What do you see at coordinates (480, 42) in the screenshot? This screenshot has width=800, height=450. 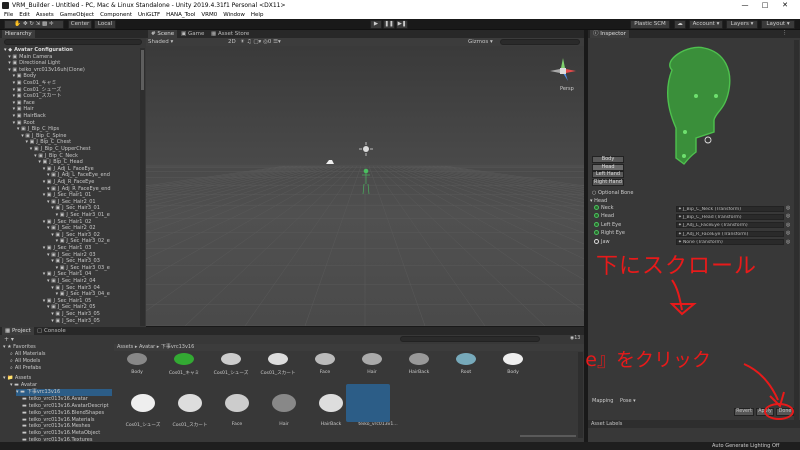 I see `gizmos-dropdown: Gizmos ▾` at bounding box center [480, 42].